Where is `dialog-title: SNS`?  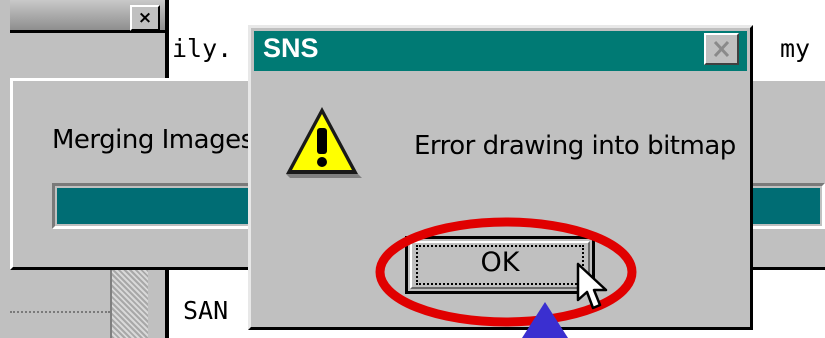 dialog-title: SNS is located at coordinates (291, 48).